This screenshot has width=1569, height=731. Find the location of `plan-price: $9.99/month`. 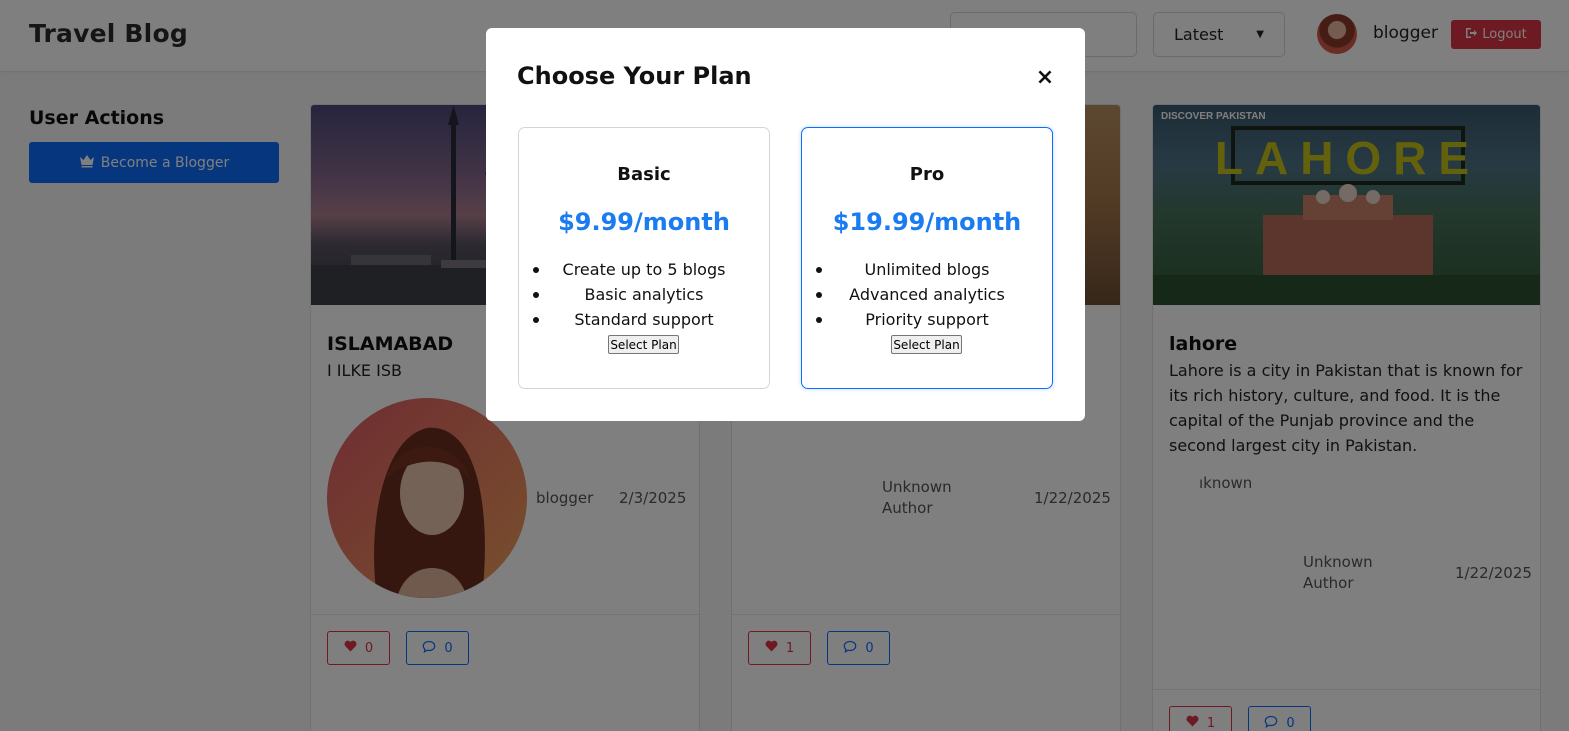

plan-price: $9.99/month is located at coordinates (644, 222).